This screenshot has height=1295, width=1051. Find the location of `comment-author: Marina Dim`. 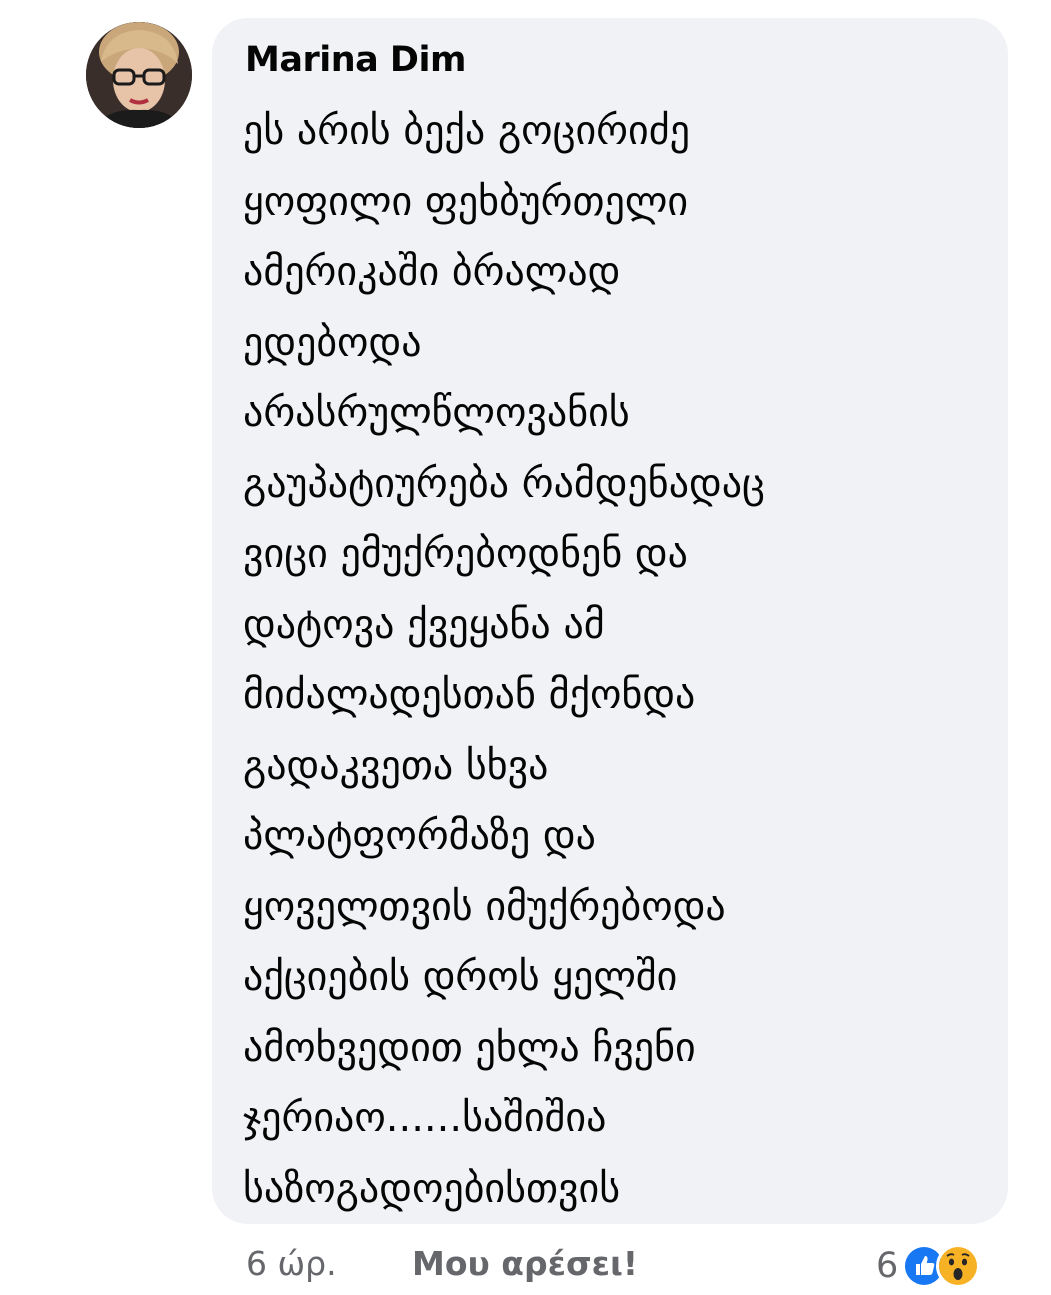

comment-author: Marina Dim is located at coordinates (355, 60).